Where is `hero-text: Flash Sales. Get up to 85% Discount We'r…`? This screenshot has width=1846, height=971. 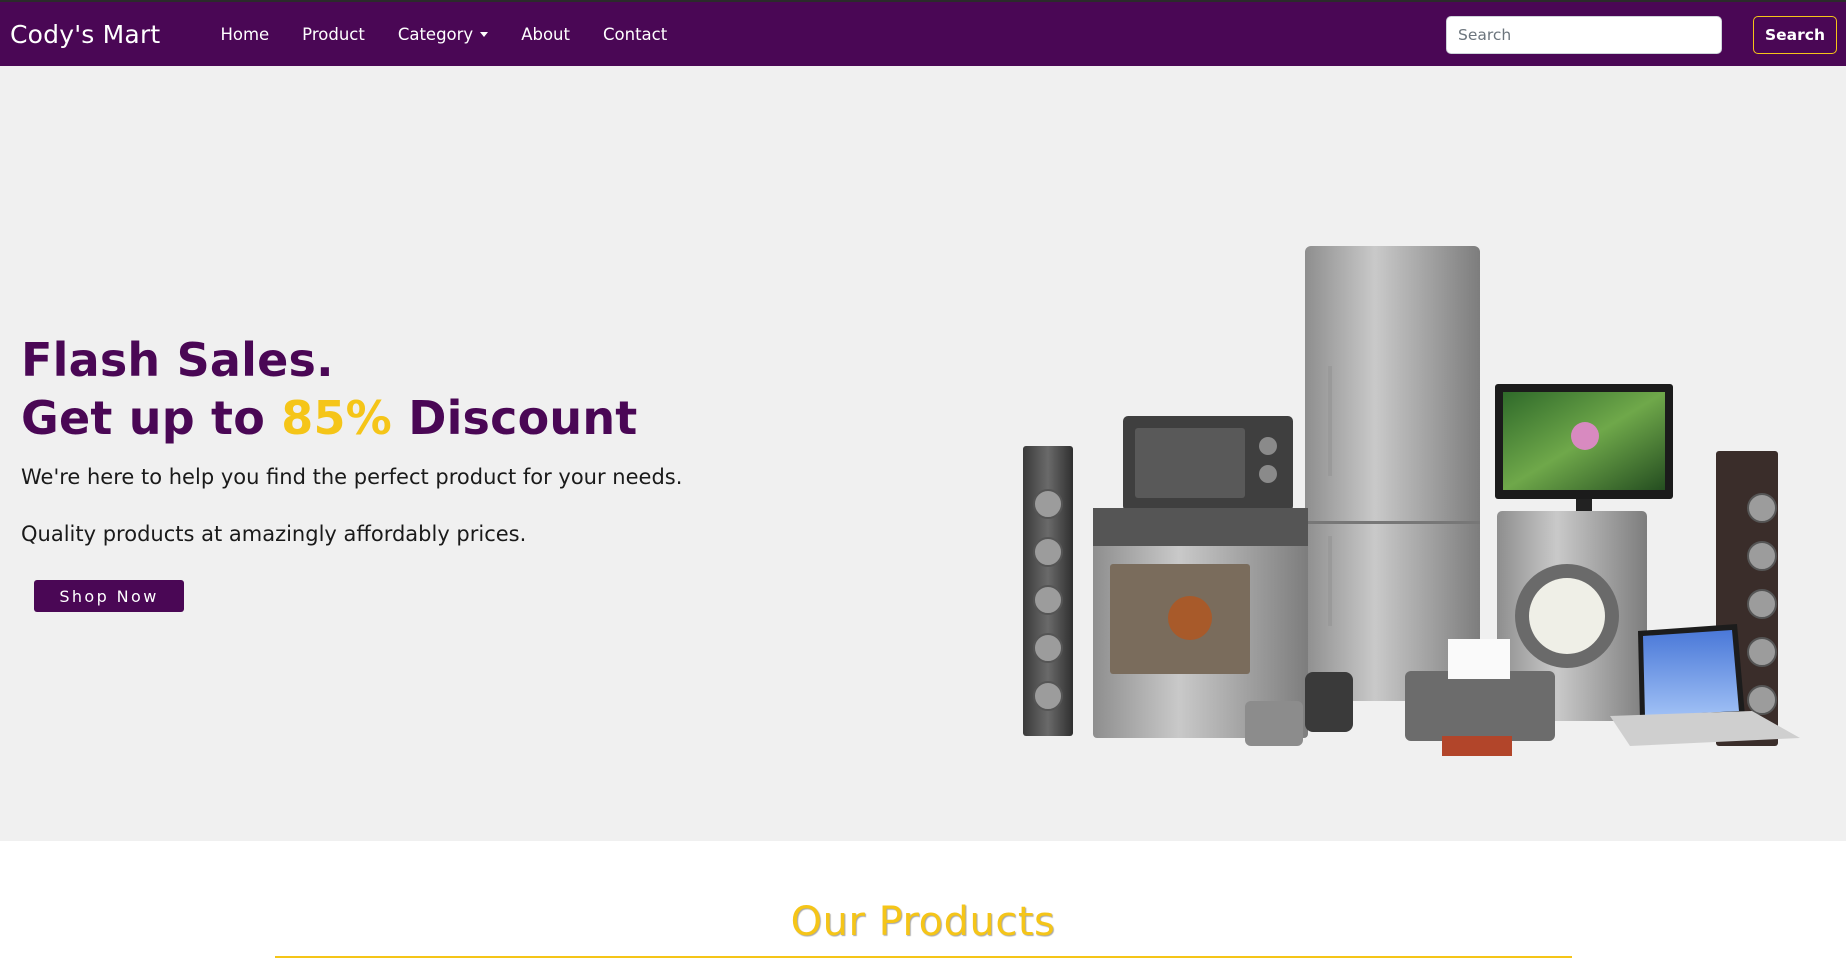 hero-text: Flash Sales. Get up to 85% Discount We'r… is located at coordinates (351, 471).